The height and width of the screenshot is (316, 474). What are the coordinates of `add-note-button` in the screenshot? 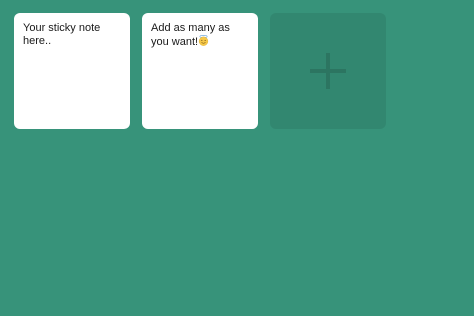 It's located at (328, 71).